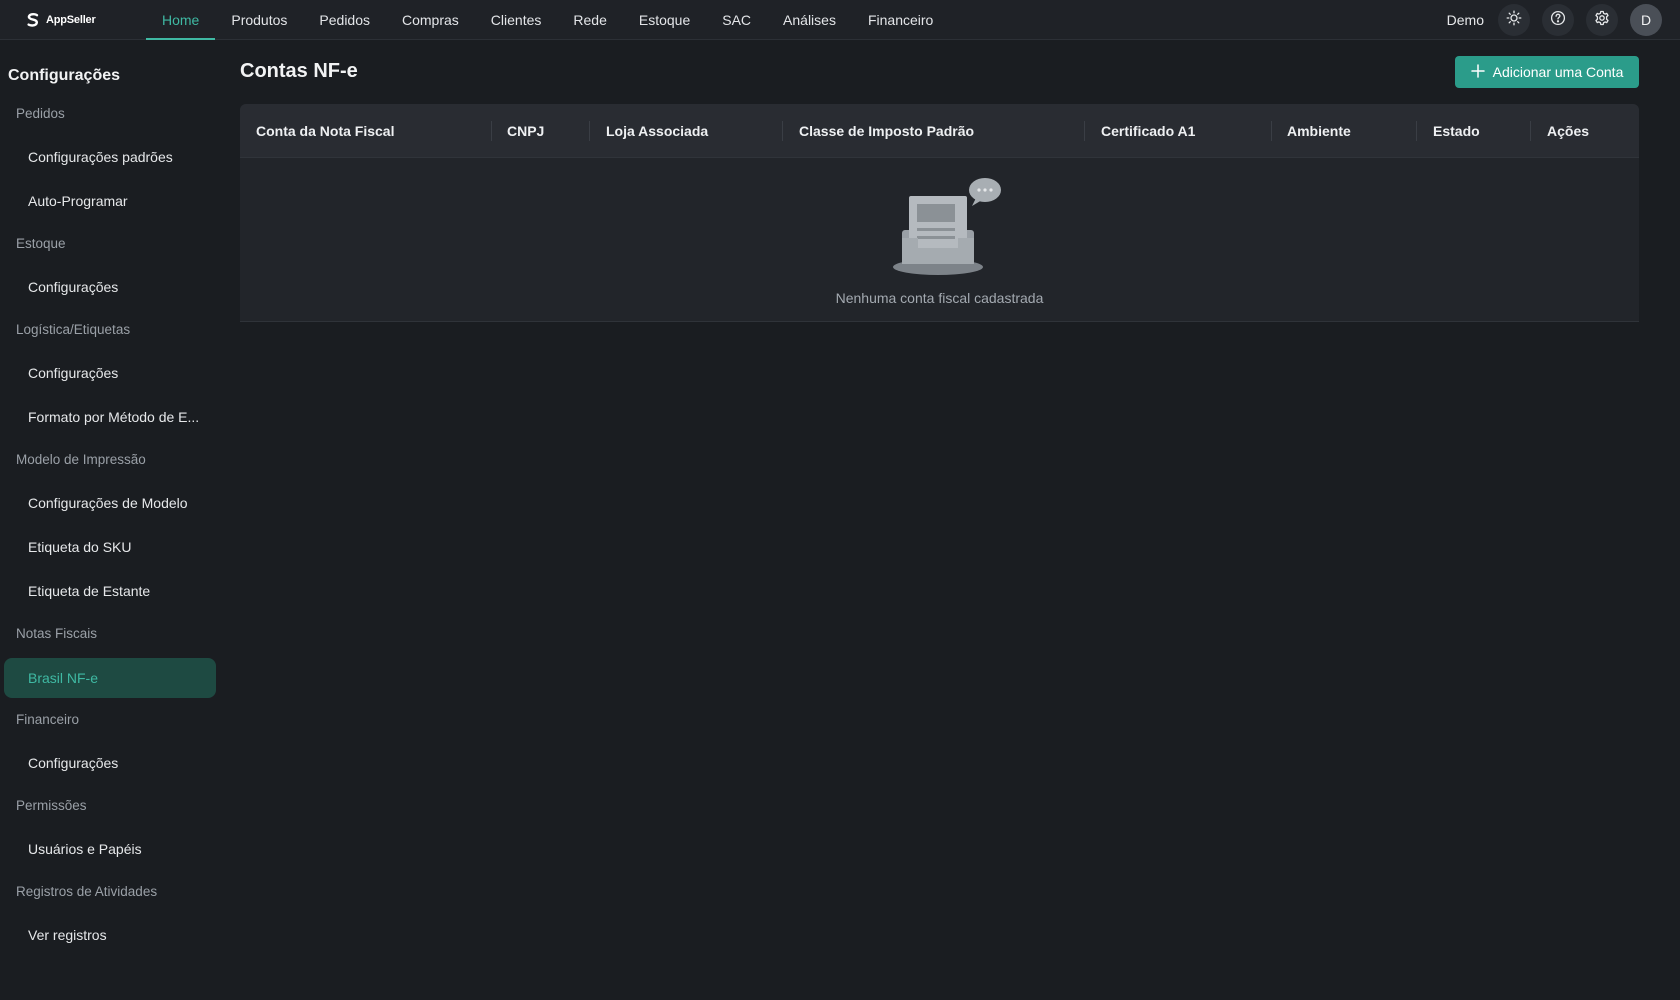  I want to click on sidebar-item-logistica-configuracoes: Configurações, so click(110, 373).